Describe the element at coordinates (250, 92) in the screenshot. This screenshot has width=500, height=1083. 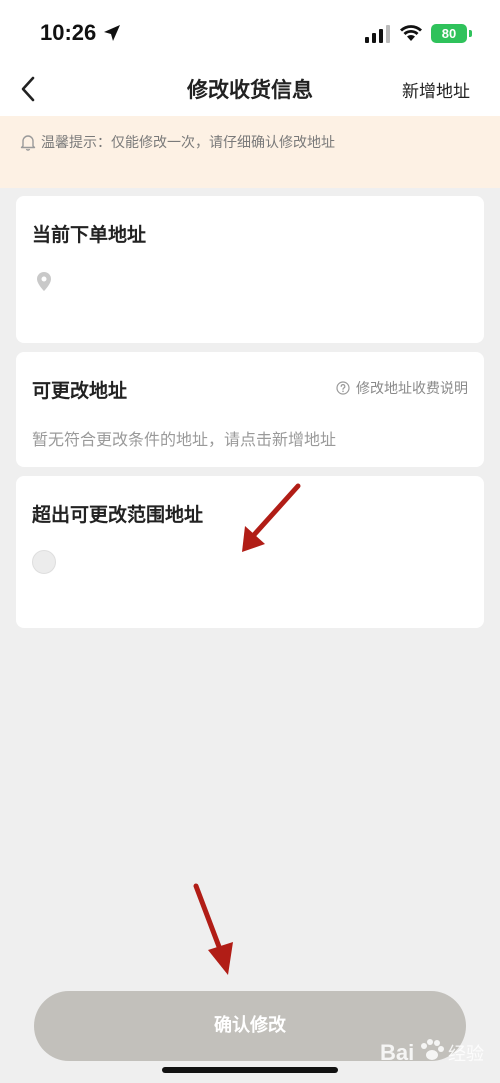
I see `nav-bar: 修改收货信息 新增地址` at that location.